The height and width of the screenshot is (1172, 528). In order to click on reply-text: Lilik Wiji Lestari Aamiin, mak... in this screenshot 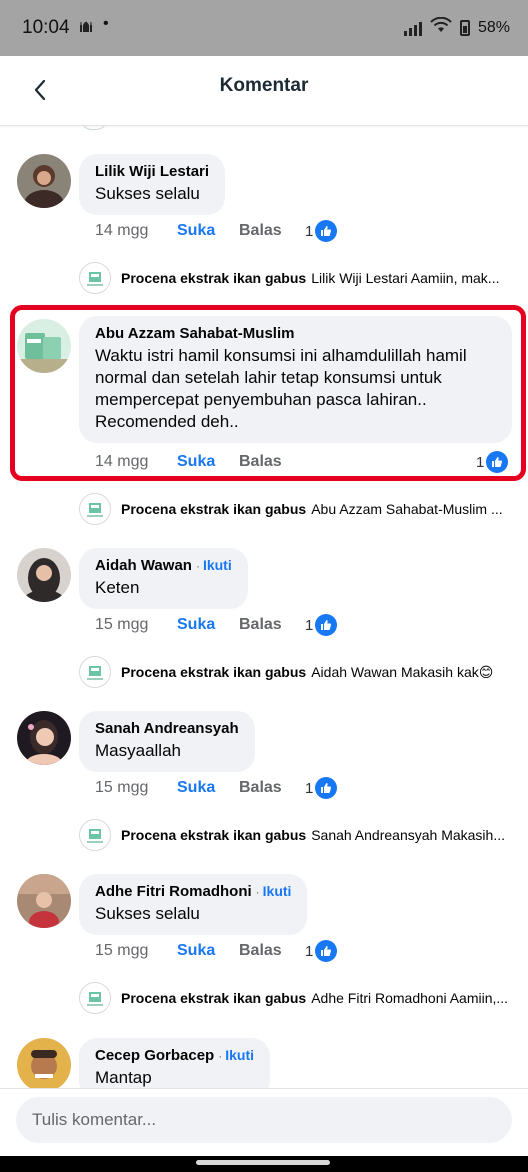, I will do `click(405, 278)`.